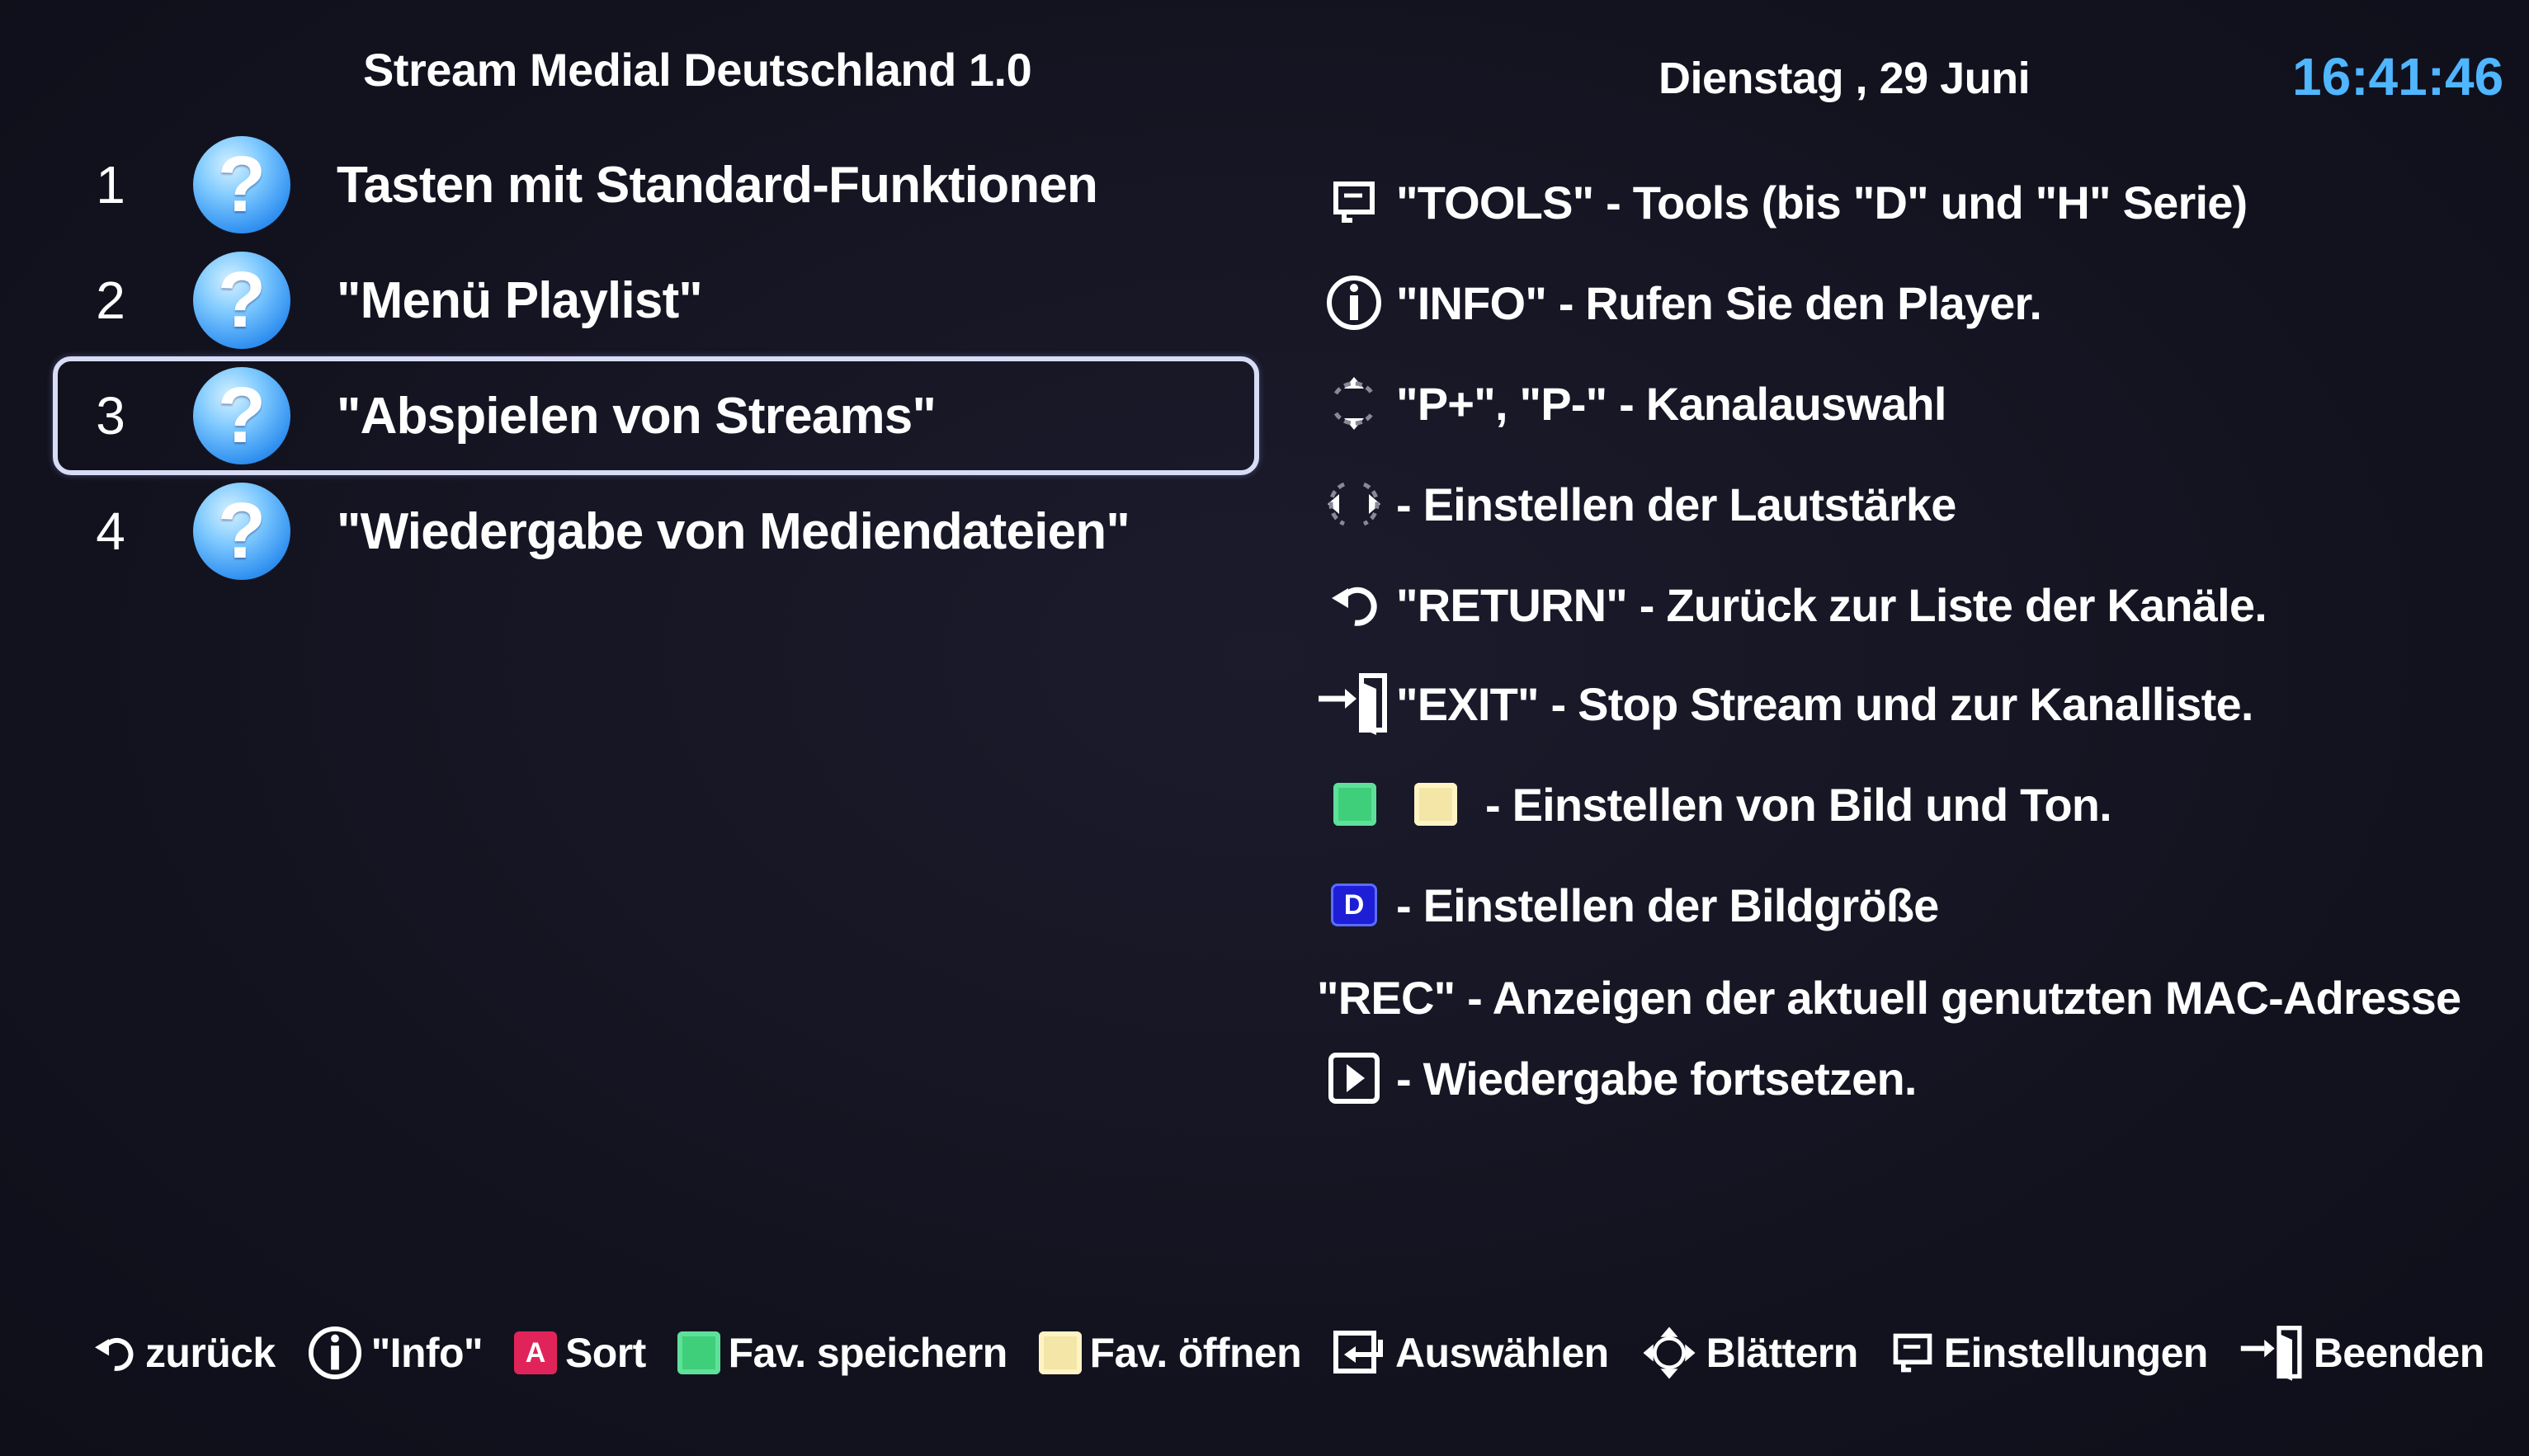  I want to click on help-text: "TOOLS" - Tools (bis "D" und "H" Serie), so click(1822, 202).